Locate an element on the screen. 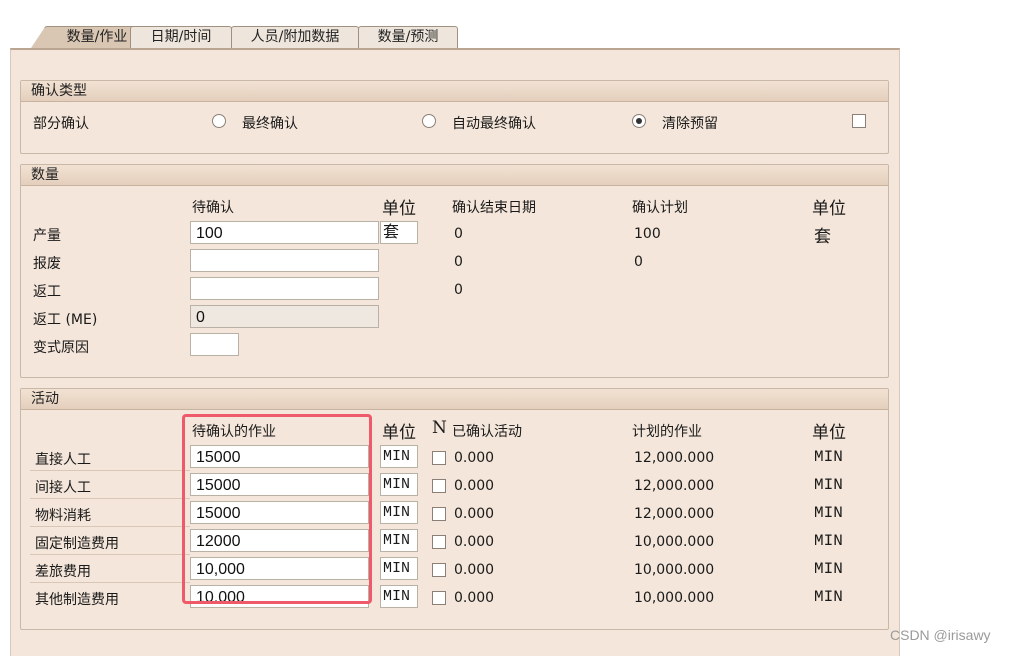 The image size is (1025, 656). variance-reason-input is located at coordinates (214, 344).